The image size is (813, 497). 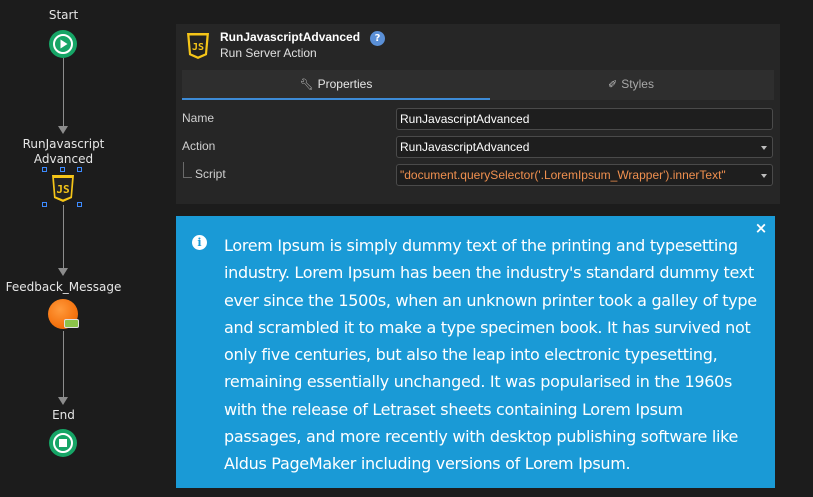 I want to click on wrench-icon: 🔧︎, so click(x=306, y=85).